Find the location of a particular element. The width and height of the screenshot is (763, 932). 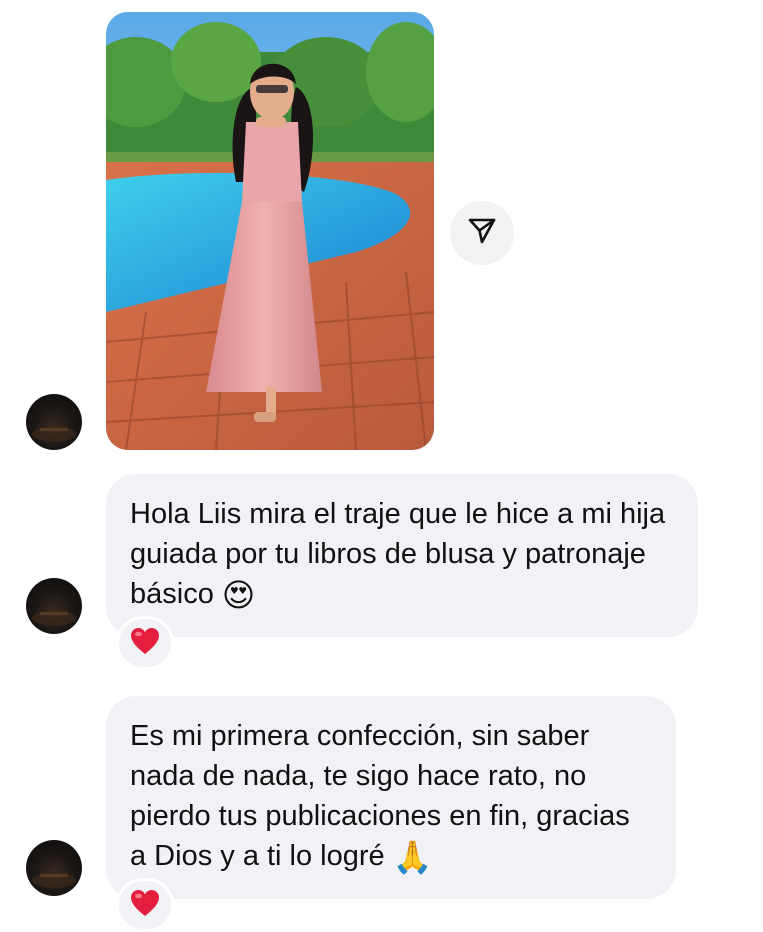

praying-hands-emoji: 🙏 is located at coordinates (412, 857).